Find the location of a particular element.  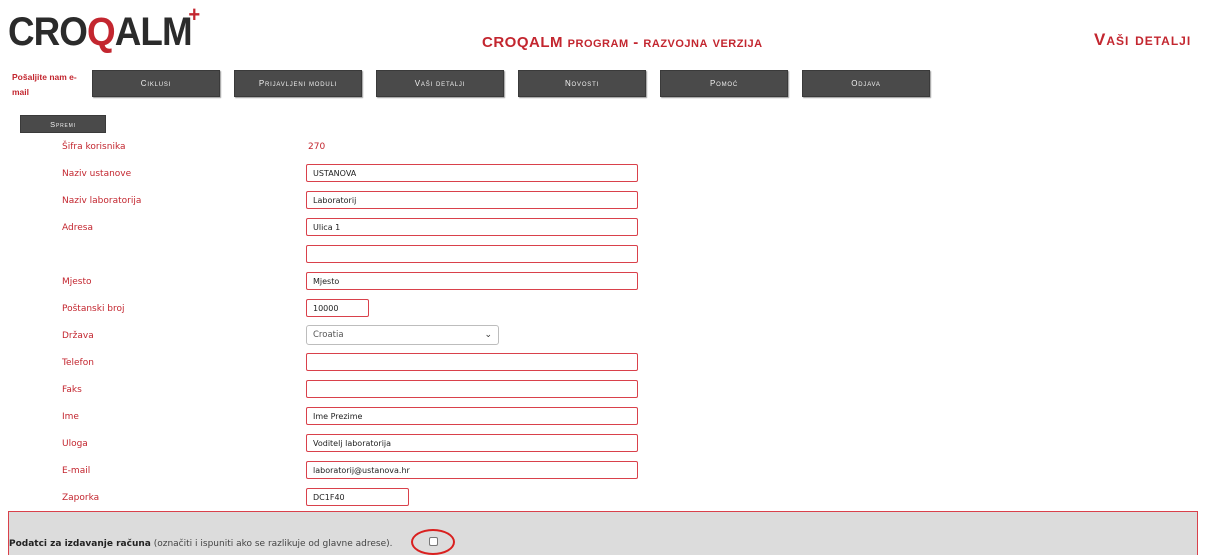

logo-plus-icon: + is located at coordinates (194, 14).